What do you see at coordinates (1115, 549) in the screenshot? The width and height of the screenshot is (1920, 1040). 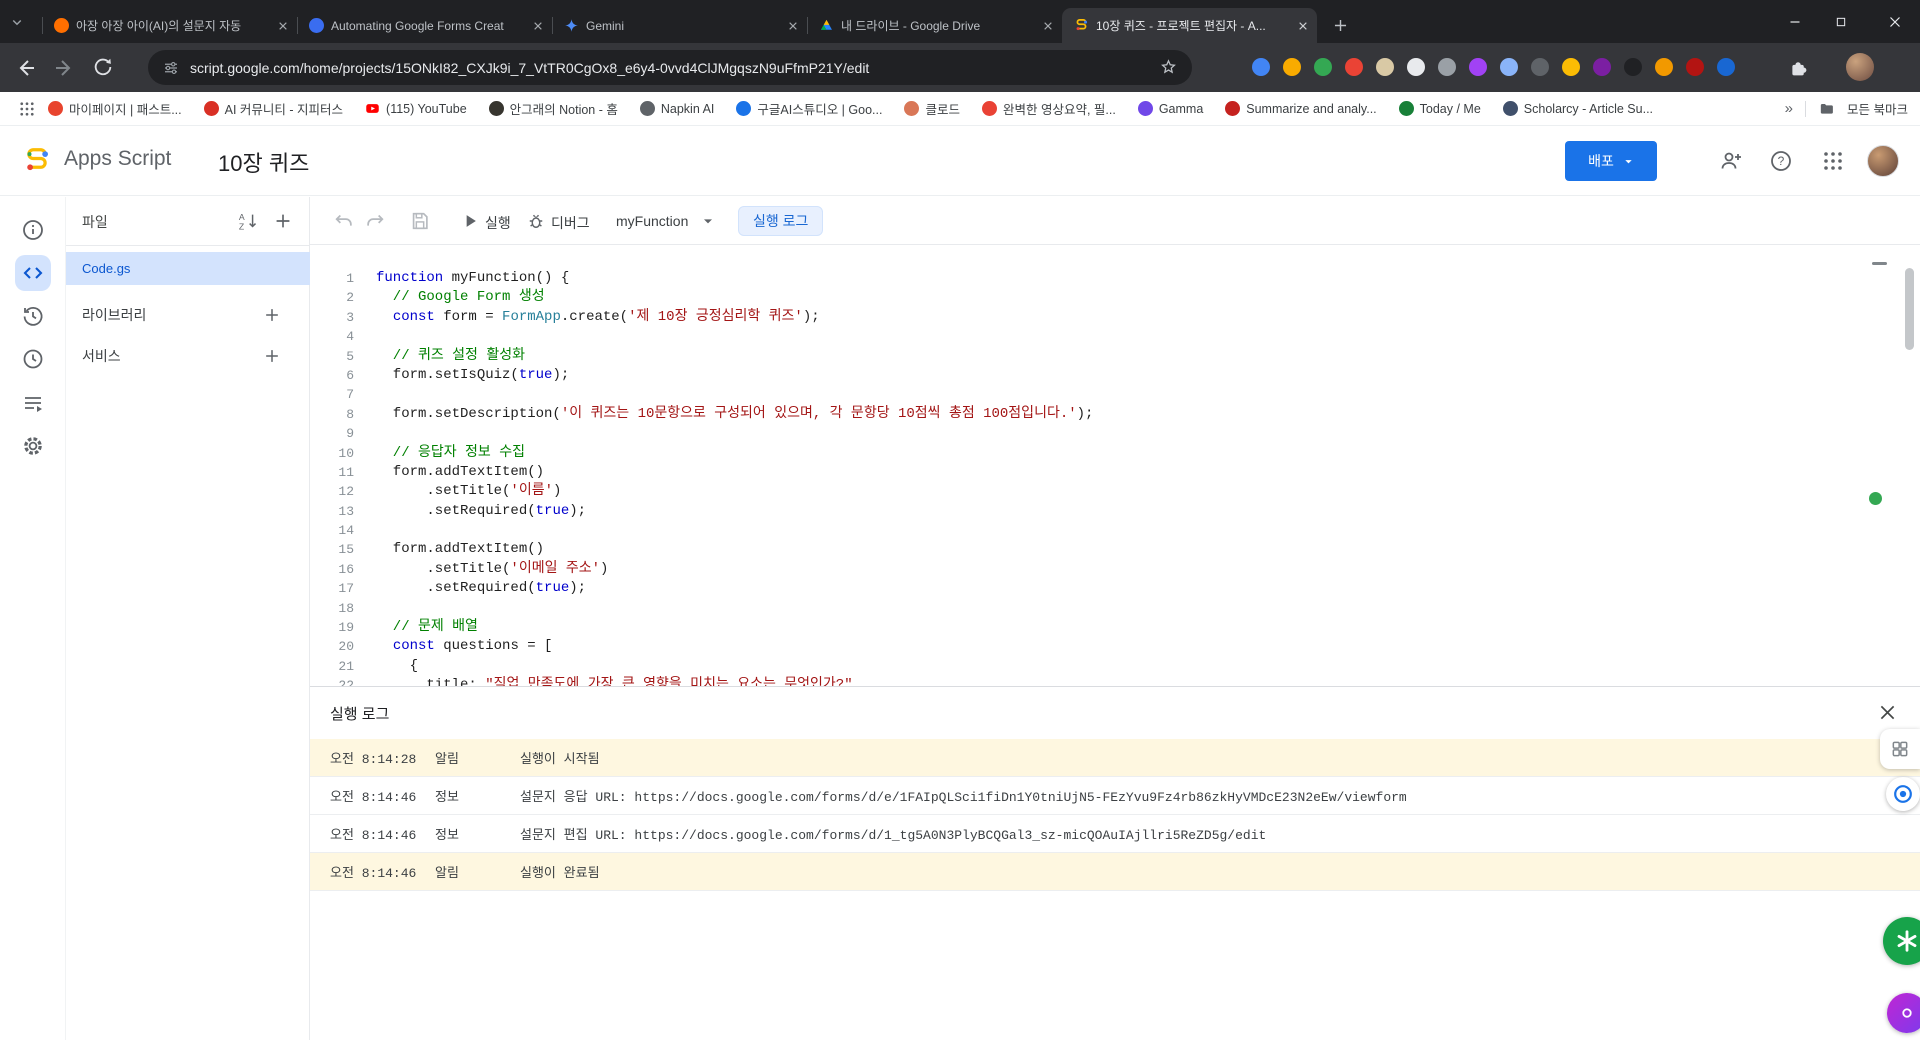 I see `code-line: 15 form.addTextItem()` at bounding box center [1115, 549].